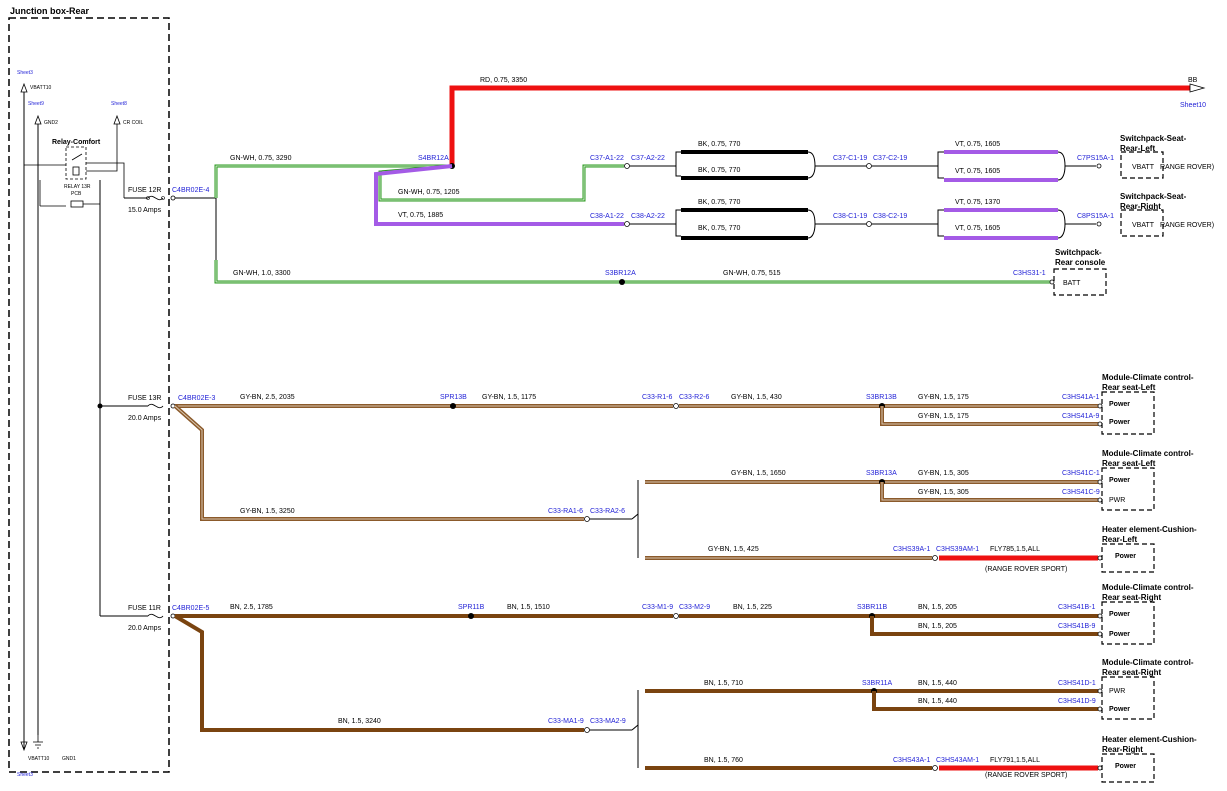 The height and width of the screenshot is (791, 1227). What do you see at coordinates (145, 210) in the screenshot?
I see `fuse-12r-rating: 15.0 Amps` at bounding box center [145, 210].